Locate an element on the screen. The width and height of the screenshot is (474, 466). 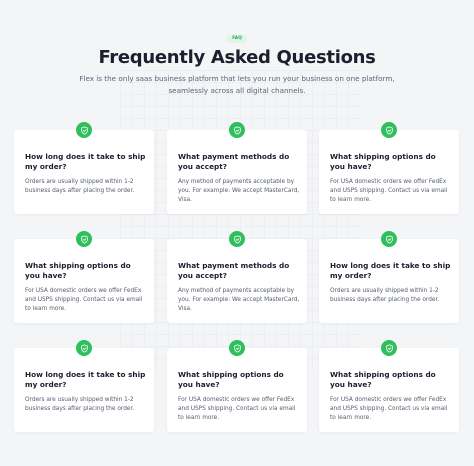
page-title: Frequently Asked Questions is located at coordinates (237, 57).